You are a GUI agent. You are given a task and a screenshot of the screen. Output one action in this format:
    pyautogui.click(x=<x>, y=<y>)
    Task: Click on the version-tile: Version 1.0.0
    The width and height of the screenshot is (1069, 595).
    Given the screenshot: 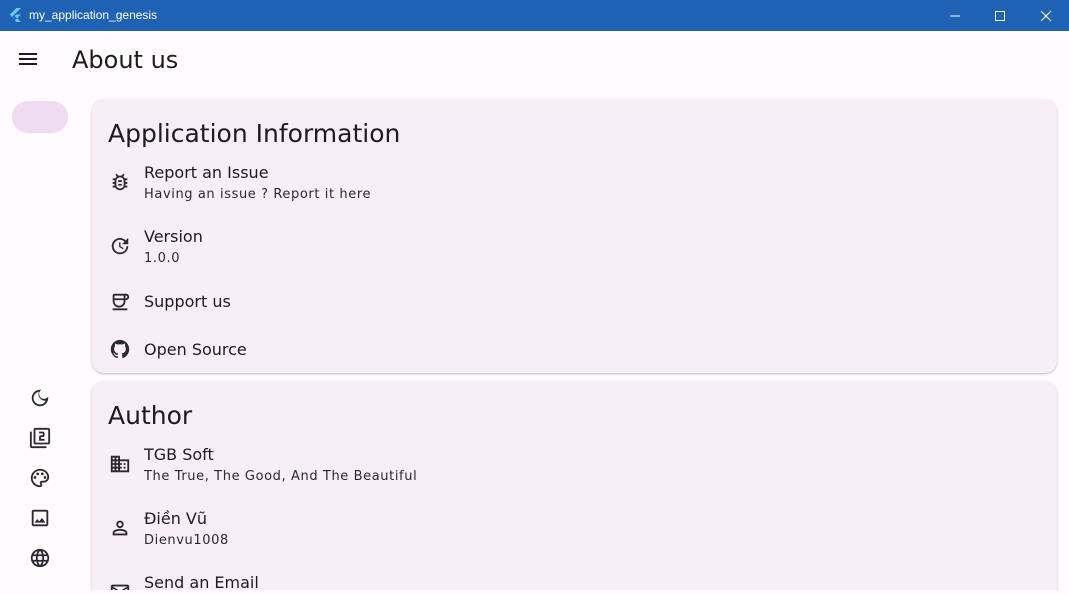 What is the action you would take?
    pyautogui.click(x=574, y=252)
    